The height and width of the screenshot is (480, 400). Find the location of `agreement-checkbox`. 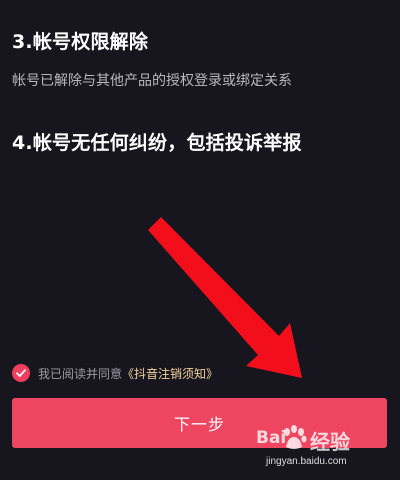

agreement-checkbox is located at coordinates (21, 373).